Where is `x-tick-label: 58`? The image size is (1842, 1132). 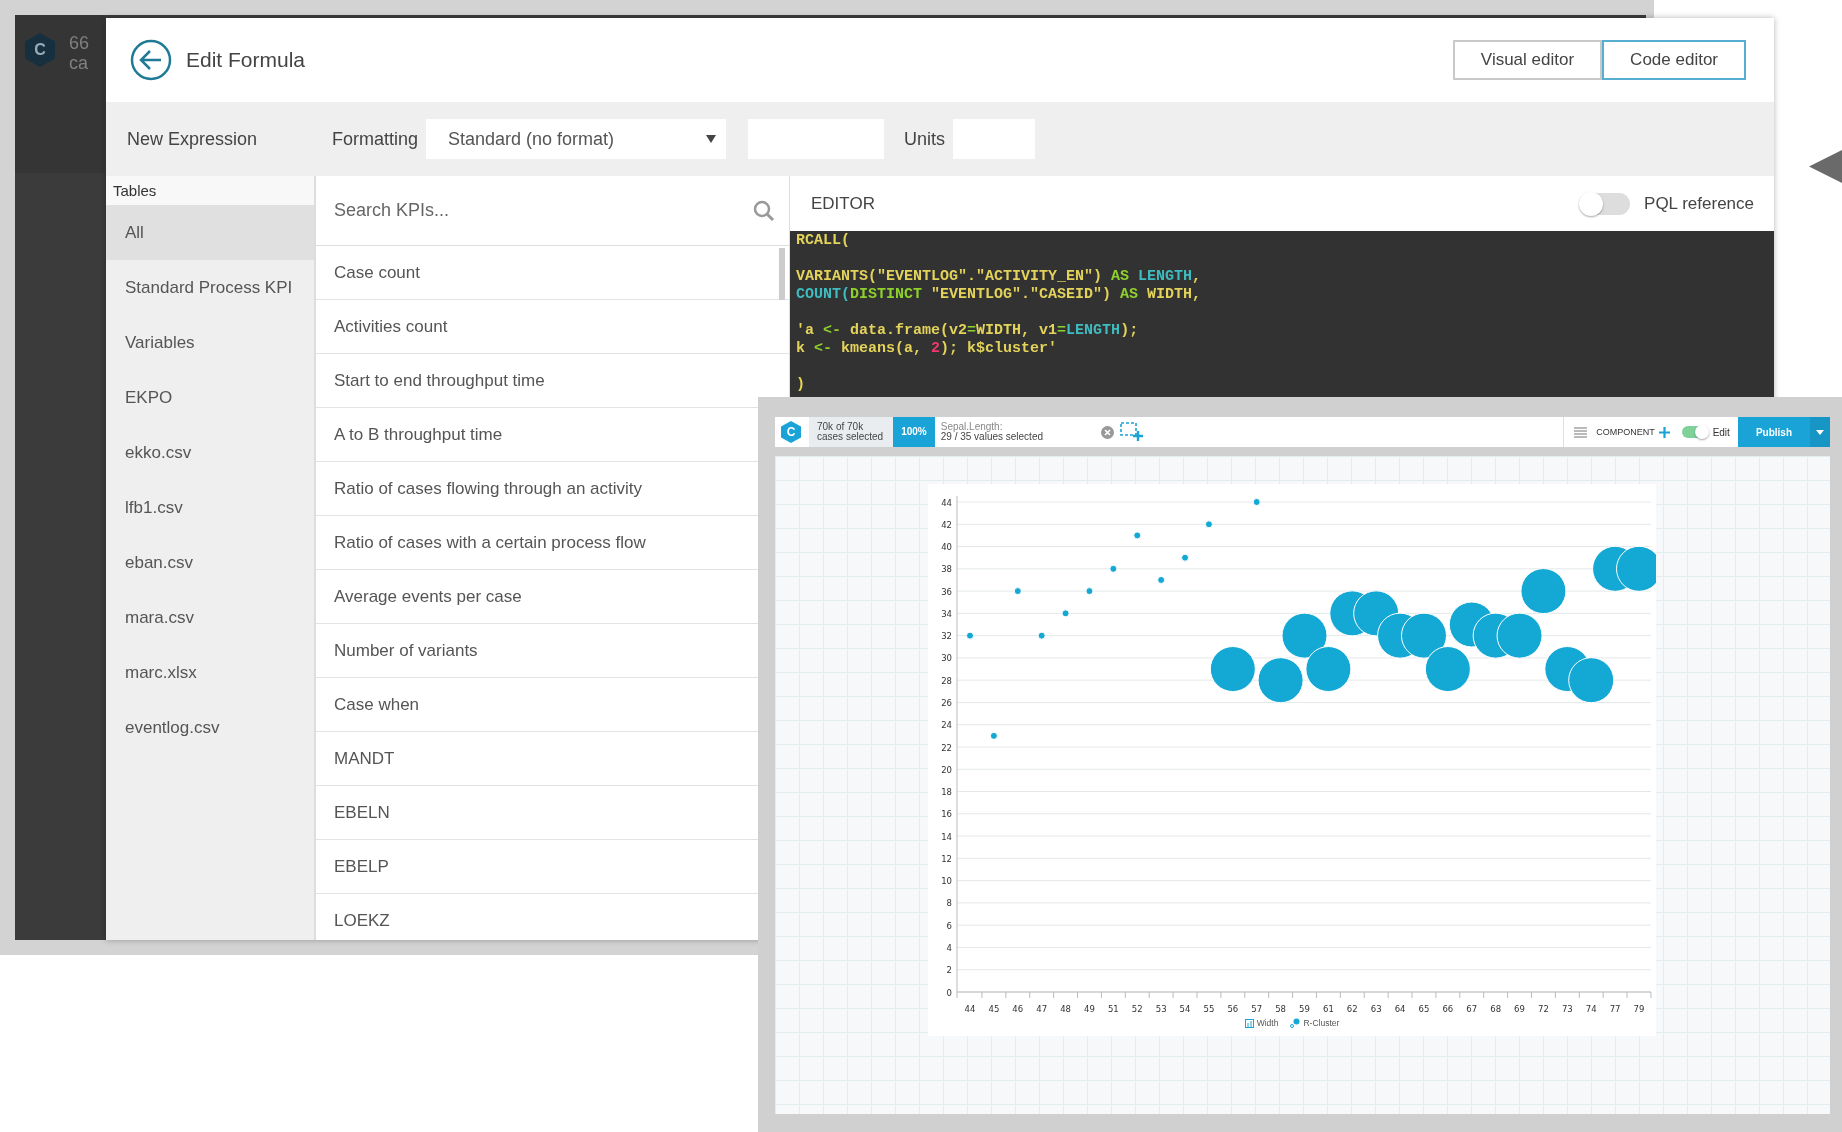
x-tick-label: 58 is located at coordinates (1280, 1009).